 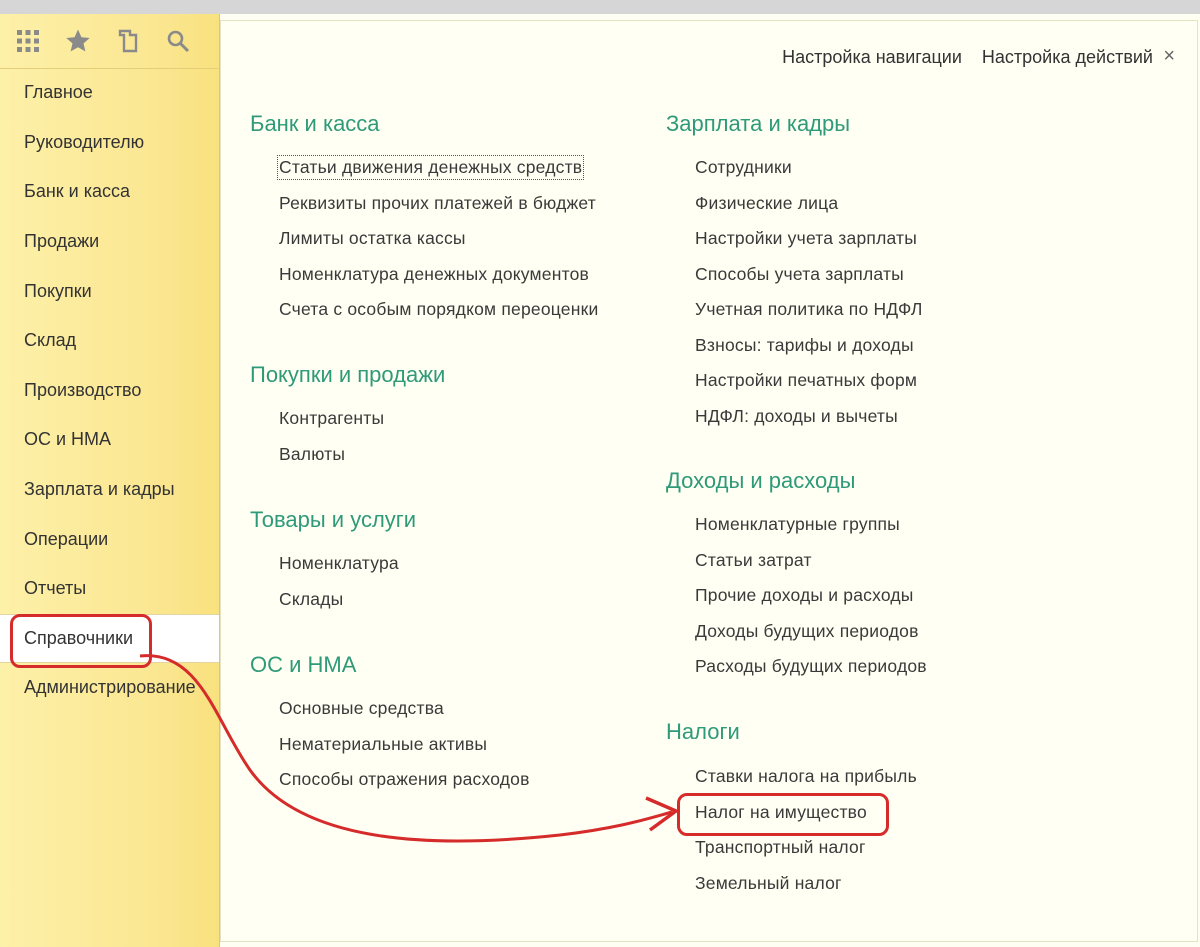 I want to click on search-icon, so click(x=178, y=41).